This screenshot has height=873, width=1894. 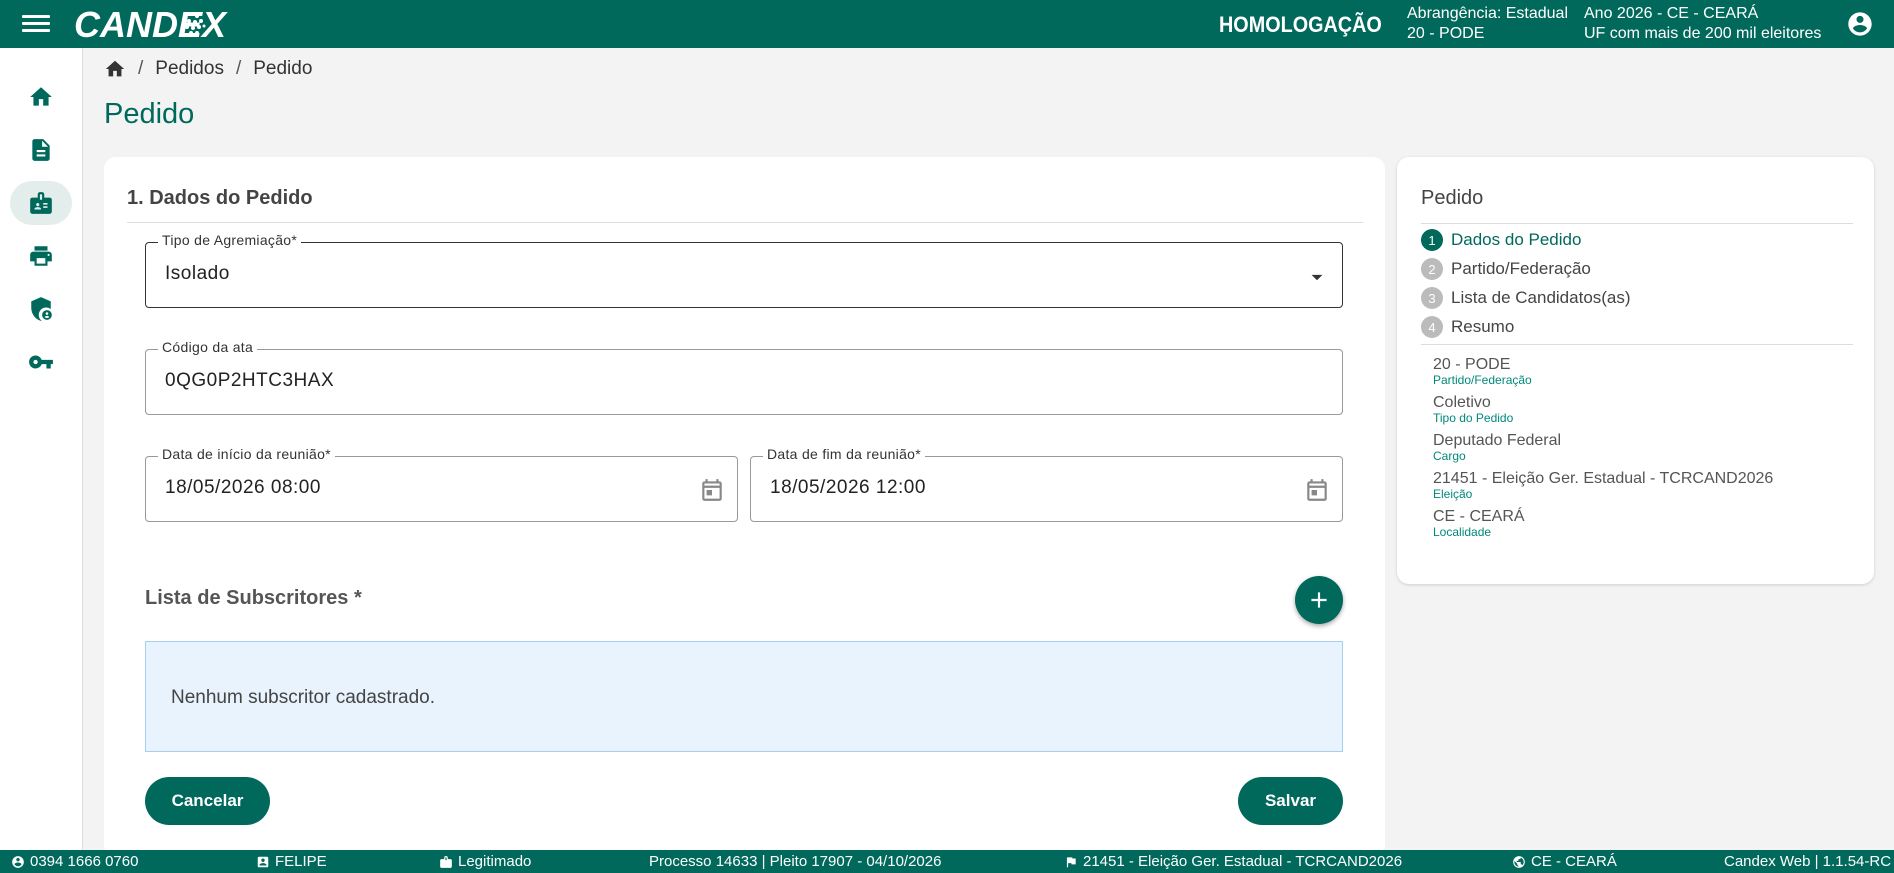 I want to click on summary-item-tipo: Coletivo Tipo do Pedido, so click(x=1473, y=409).